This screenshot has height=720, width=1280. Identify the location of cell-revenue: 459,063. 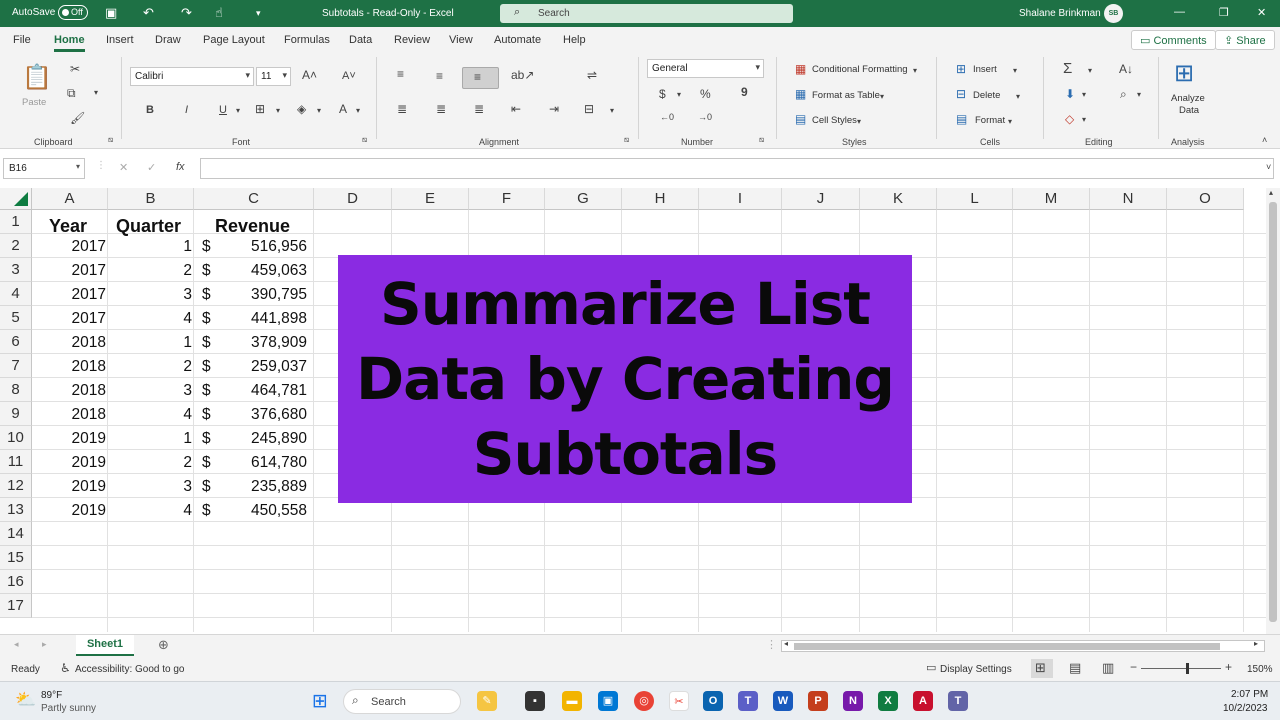
(263, 271).